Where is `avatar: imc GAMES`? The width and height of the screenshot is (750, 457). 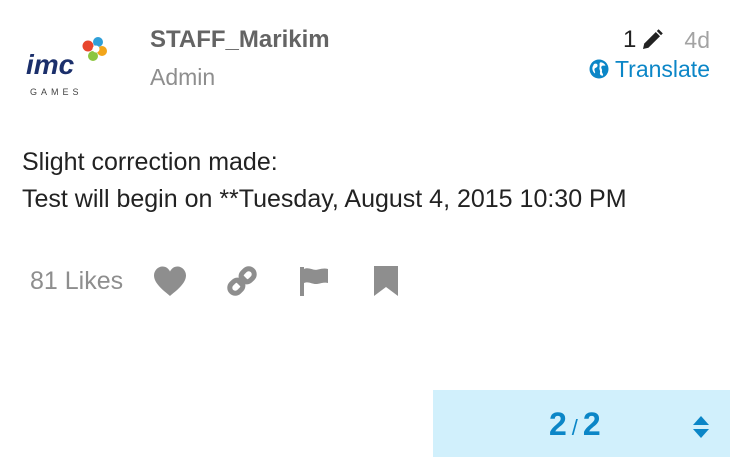 avatar: imc GAMES is located at coordinates (70, 69).